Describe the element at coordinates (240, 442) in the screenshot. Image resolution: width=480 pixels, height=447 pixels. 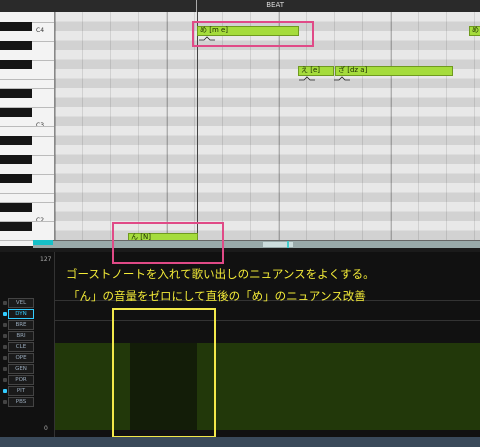
I see `os-taskbar` at that location.